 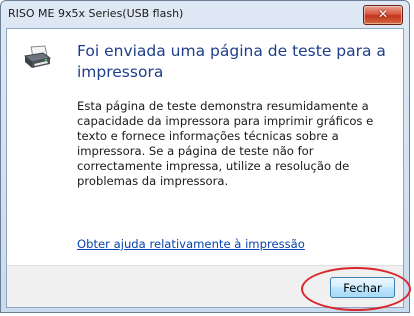 What do you see at coordinates (37, 56) in the screenshot?
I see `printer-icon` at bounding box center [37, 56].